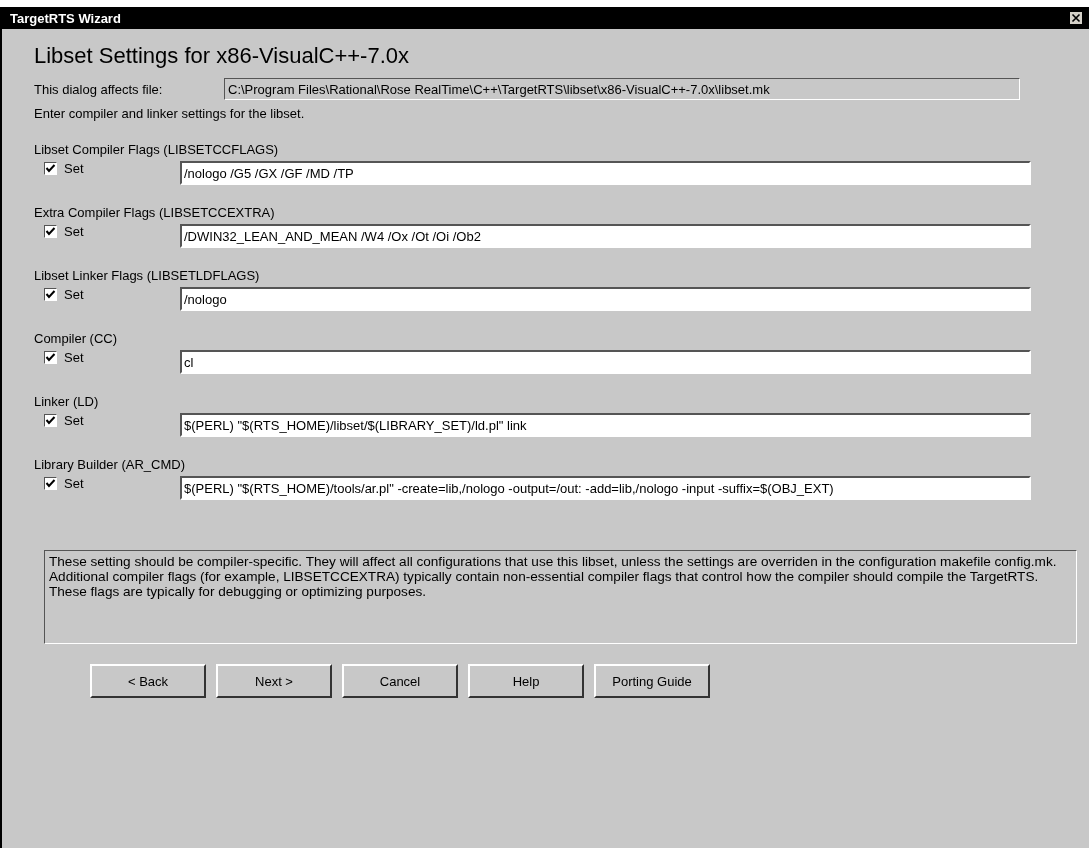 This screenshot has height=848, width=1089. Describe the element at coordinates (148, 681) in the screenshot. I see `wizard-button: < Back` at that location.